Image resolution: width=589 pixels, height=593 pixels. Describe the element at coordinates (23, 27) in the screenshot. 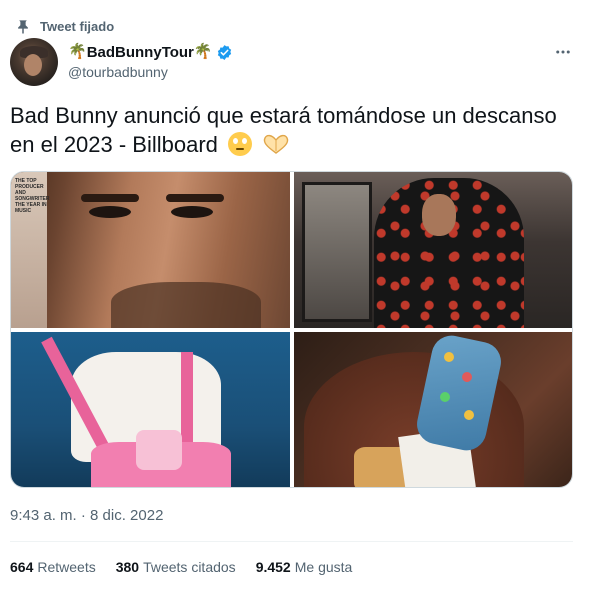

I see `pin-icon` at that location.